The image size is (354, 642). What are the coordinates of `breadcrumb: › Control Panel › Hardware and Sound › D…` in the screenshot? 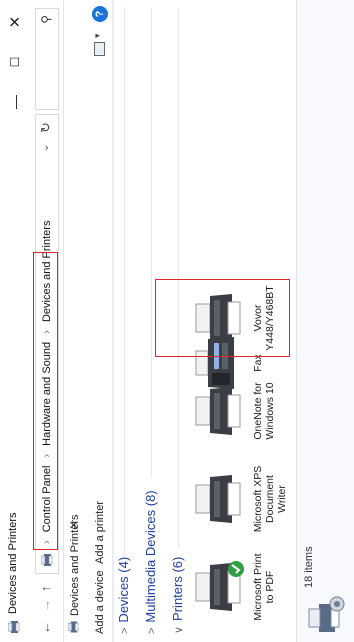 It's located at (47, 385).